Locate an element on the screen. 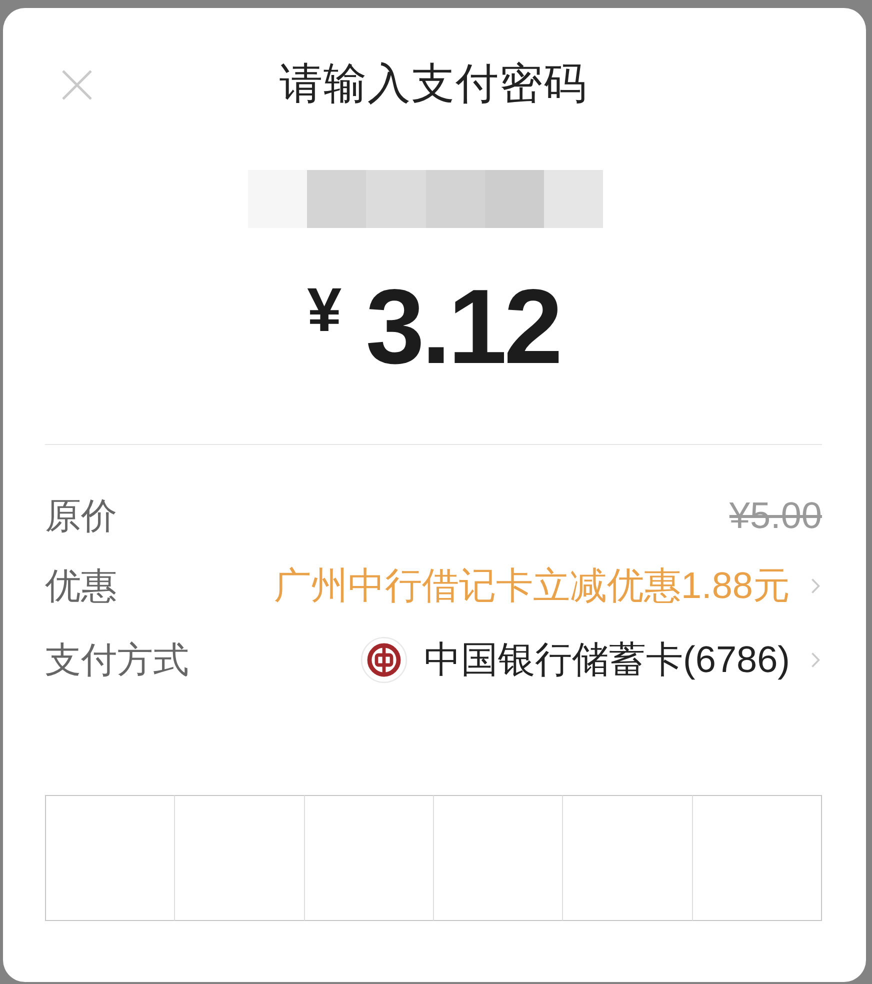 The height and width of the screenshot is (984, 872). row-label: 优惠 is located at coordinates (81, 586).